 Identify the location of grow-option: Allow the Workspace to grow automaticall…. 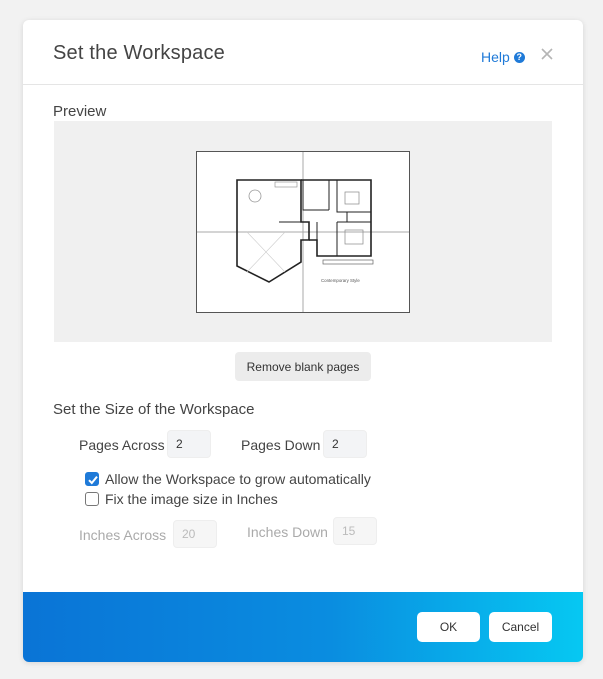
(228, 479).